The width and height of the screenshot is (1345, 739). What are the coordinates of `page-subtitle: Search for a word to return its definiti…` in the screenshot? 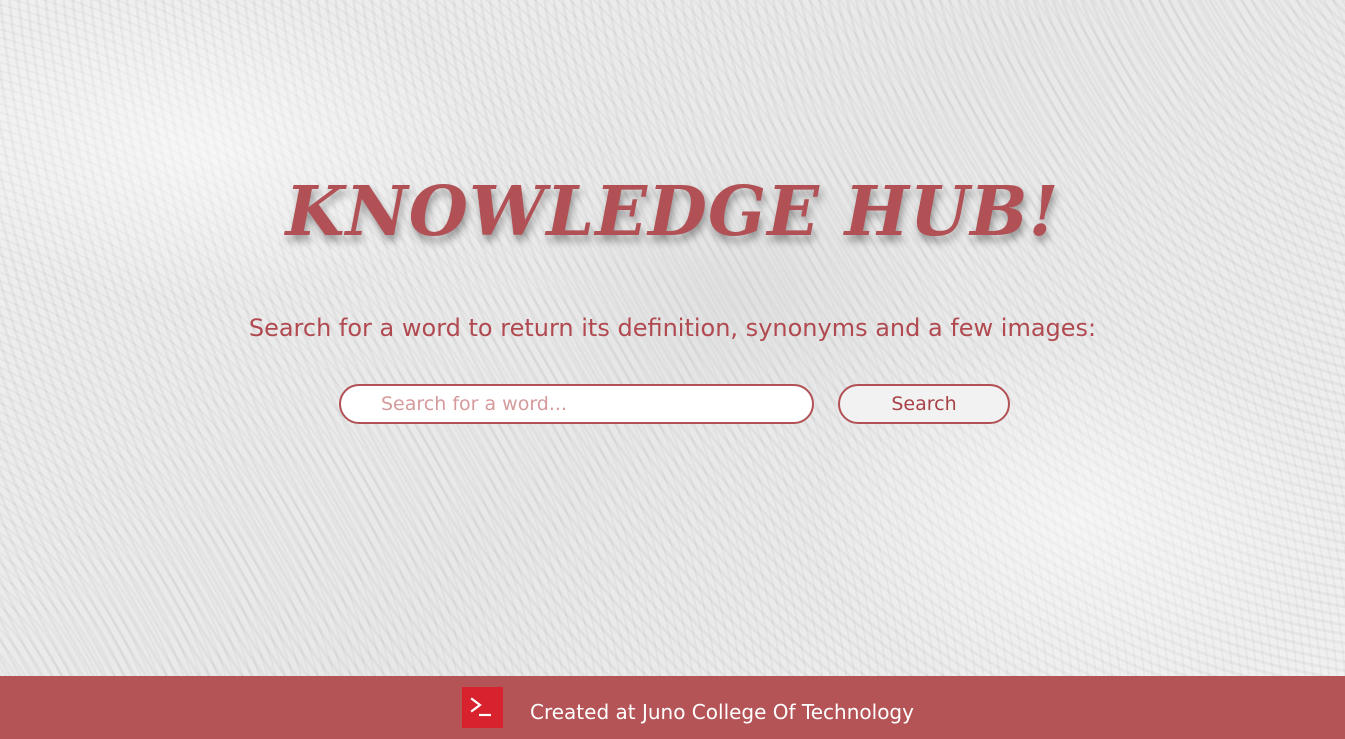 It's located at (672, 328).